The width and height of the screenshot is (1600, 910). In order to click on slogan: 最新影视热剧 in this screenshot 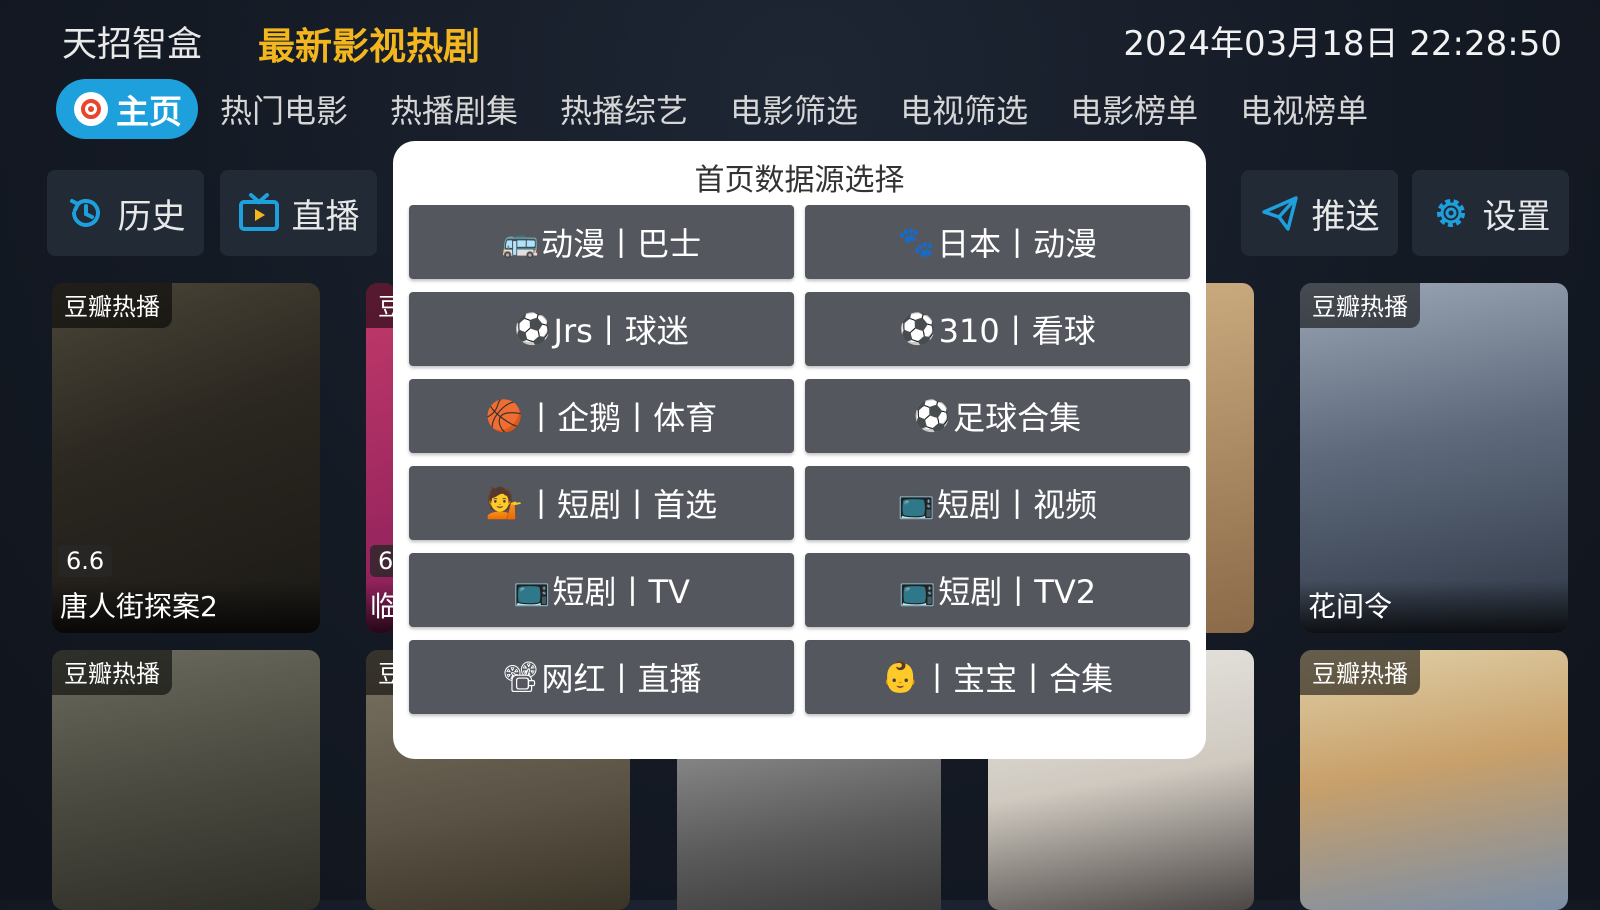, I will do `click(369, 46)`.